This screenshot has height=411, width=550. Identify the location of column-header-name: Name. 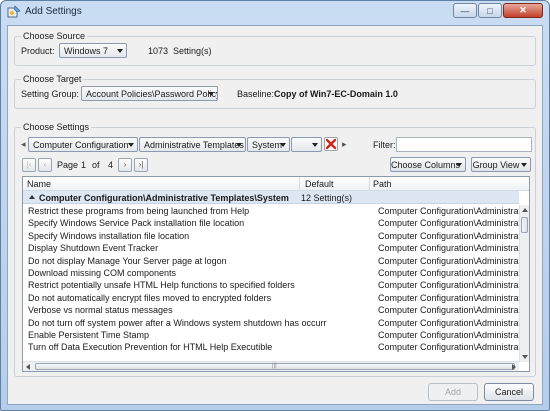
(39, 184).